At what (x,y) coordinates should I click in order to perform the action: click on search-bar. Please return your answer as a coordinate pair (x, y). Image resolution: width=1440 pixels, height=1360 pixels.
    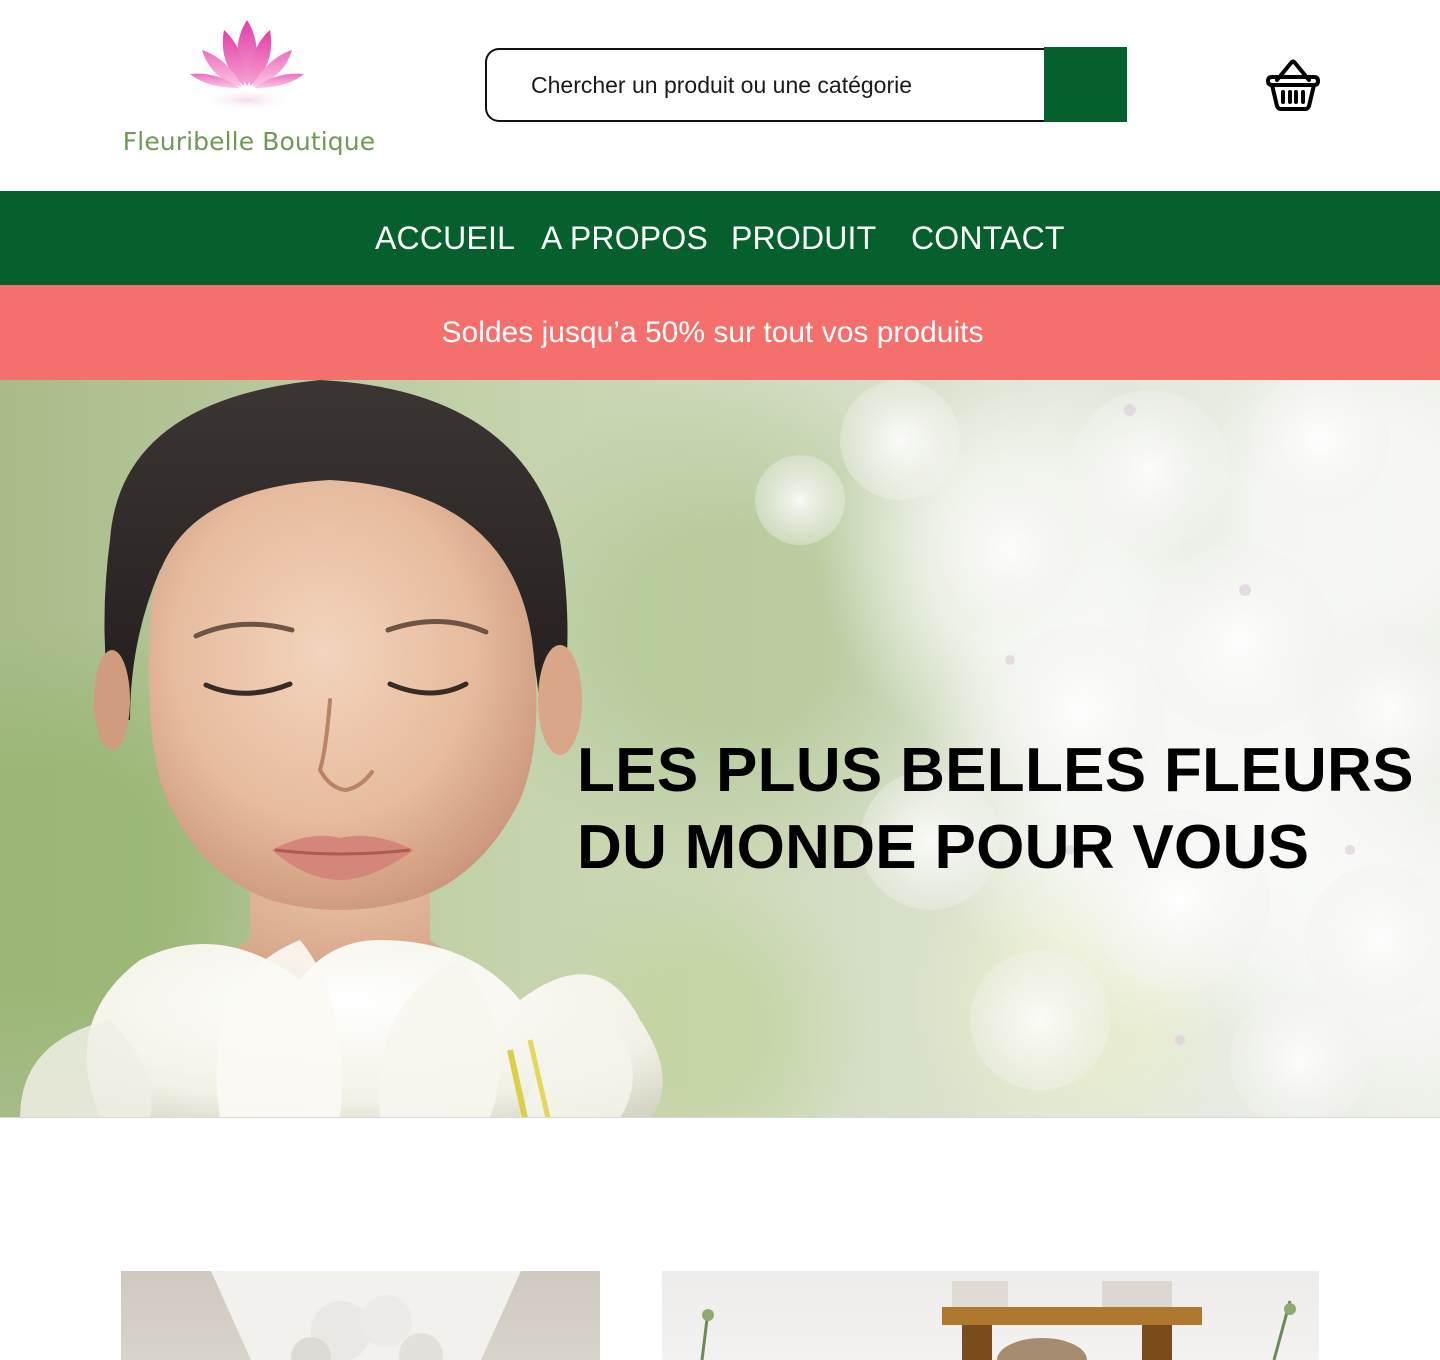
    Looking at the image, I should click on (806, 84).